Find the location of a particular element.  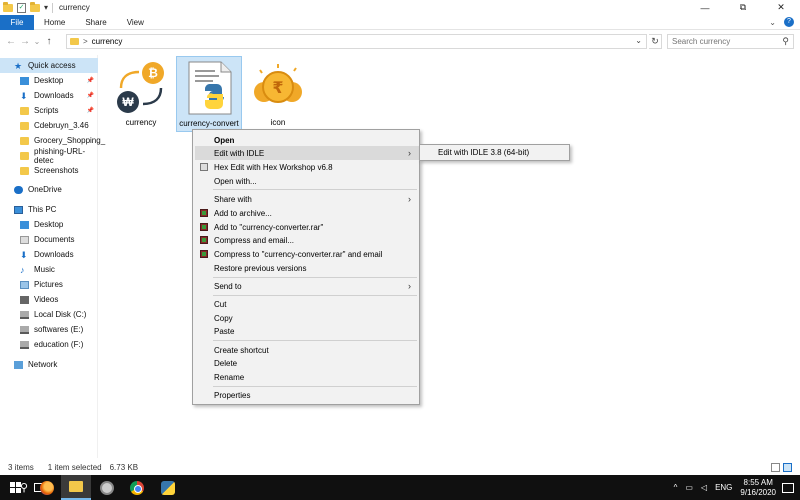

sidebar-item-pc-desktop: Desktop is located at coordinates (49, 224).